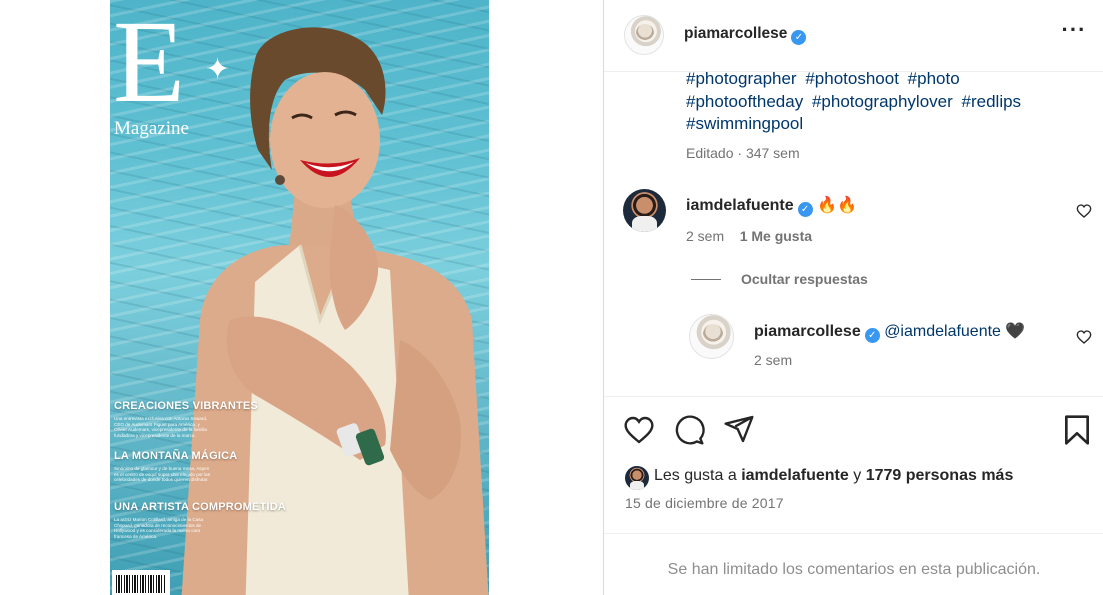  I want to click on author-username: piamarcollese, so click(735, 33).